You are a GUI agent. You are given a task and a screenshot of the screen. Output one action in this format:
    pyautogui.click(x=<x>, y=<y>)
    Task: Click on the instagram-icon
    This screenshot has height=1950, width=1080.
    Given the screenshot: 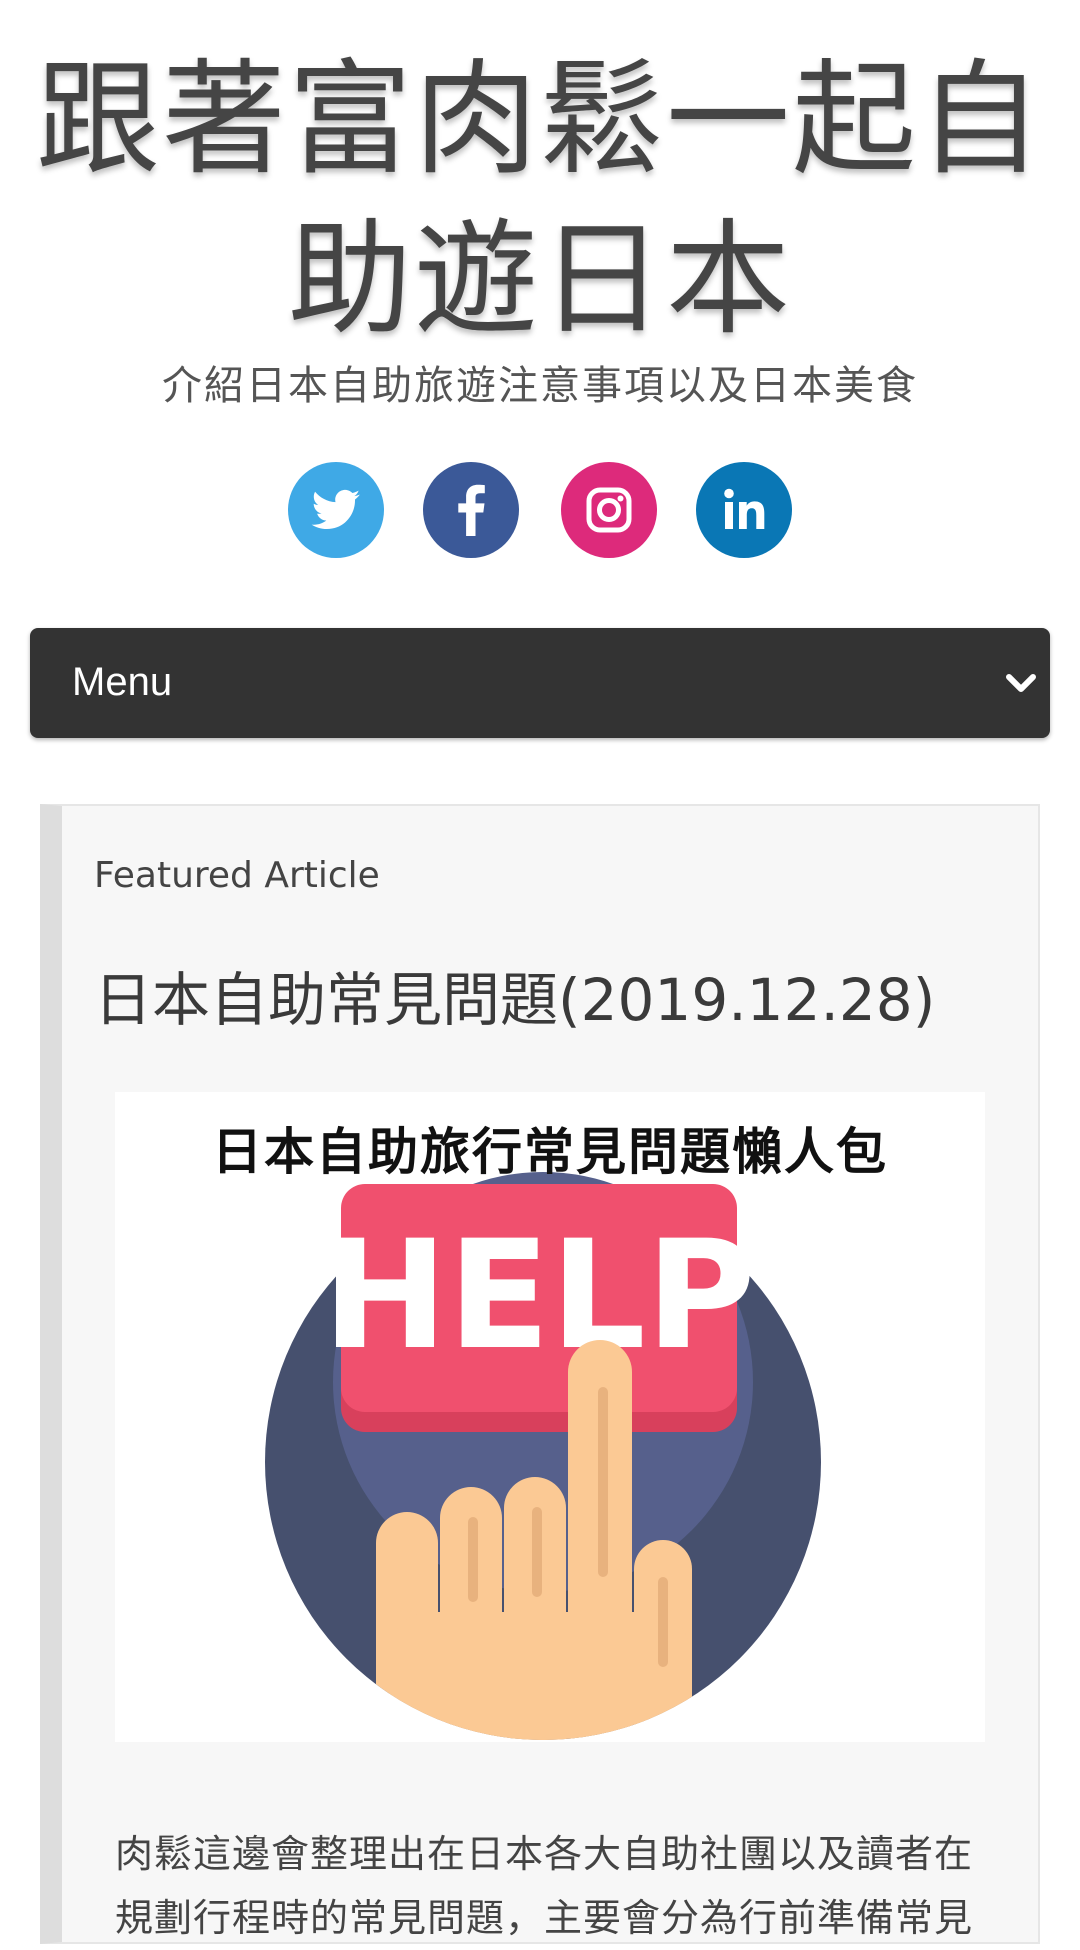 What is the action you would take?
    pyautogui.click(x=609, y=510)
    